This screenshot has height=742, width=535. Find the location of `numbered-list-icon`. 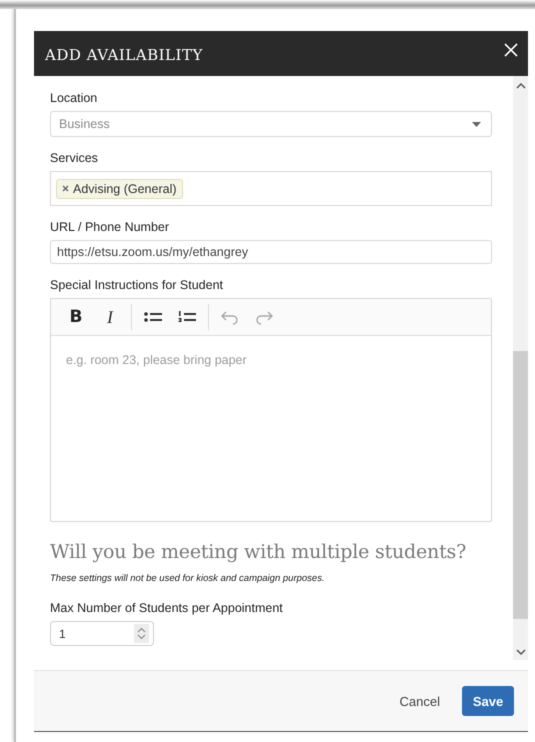

numbered-list-icon is located at coordinates (187, 317).